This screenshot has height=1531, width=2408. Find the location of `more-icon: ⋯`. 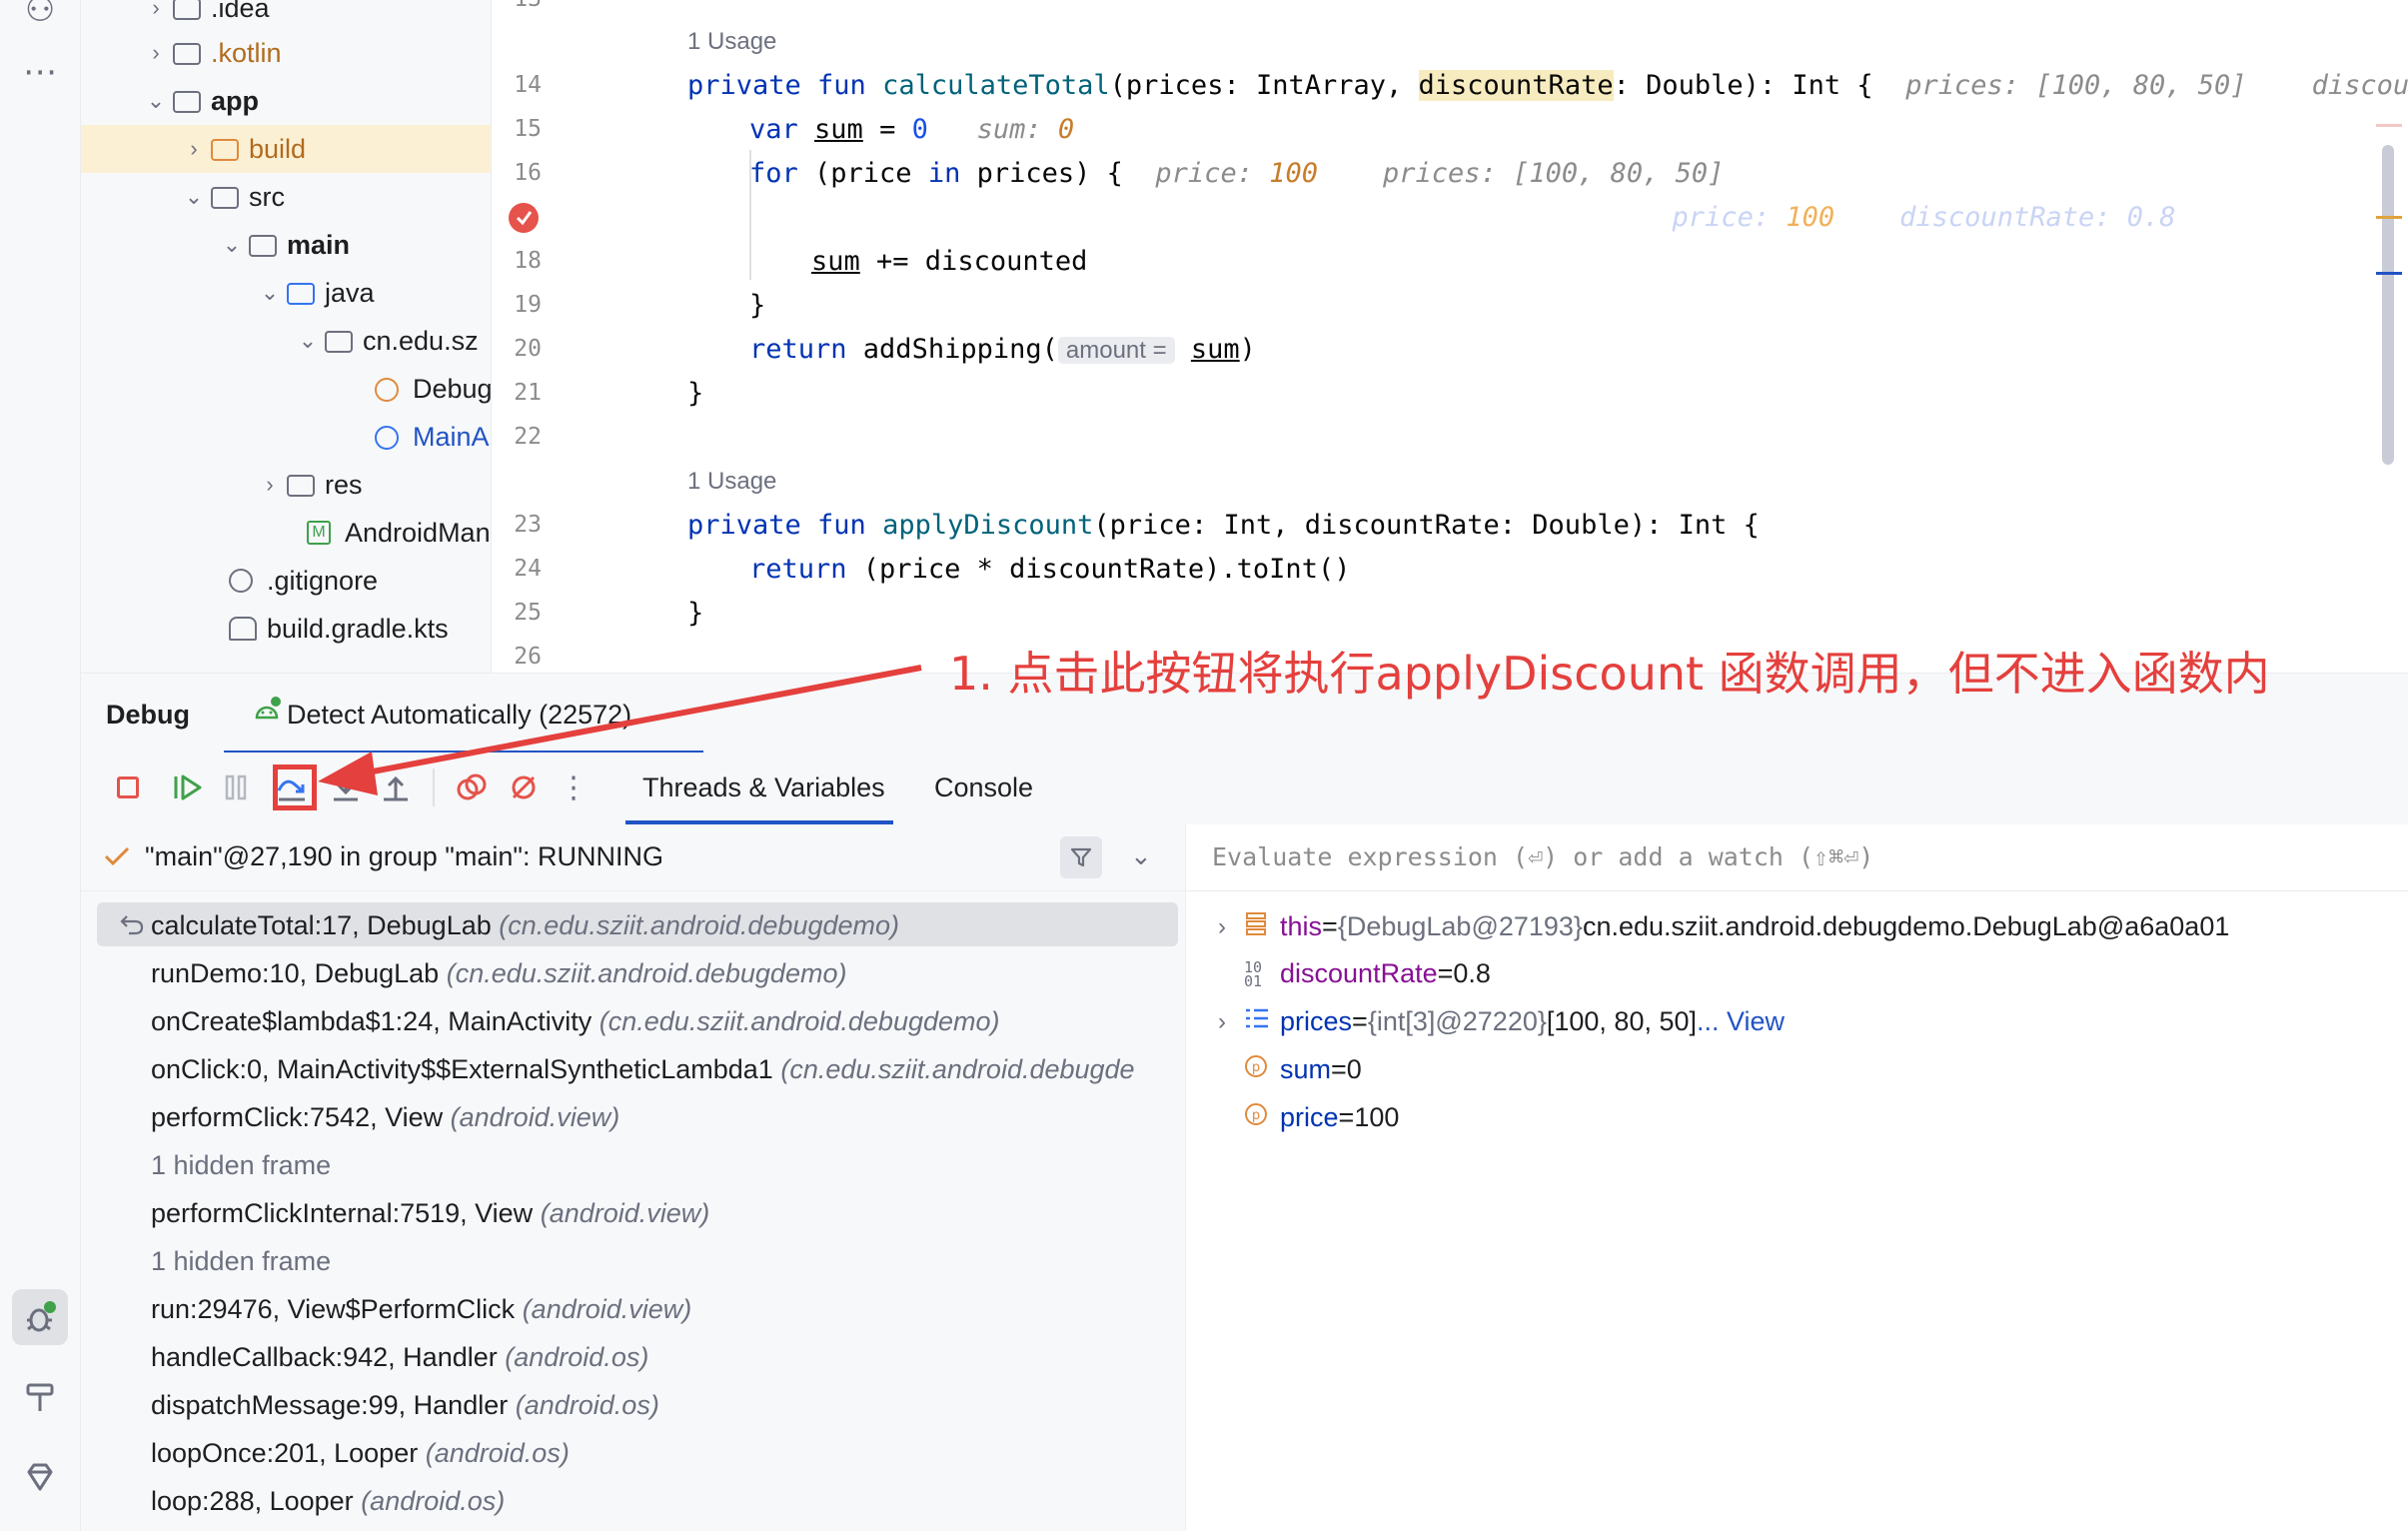

more-icon: ⋯ is located at coordinates (40, 72).